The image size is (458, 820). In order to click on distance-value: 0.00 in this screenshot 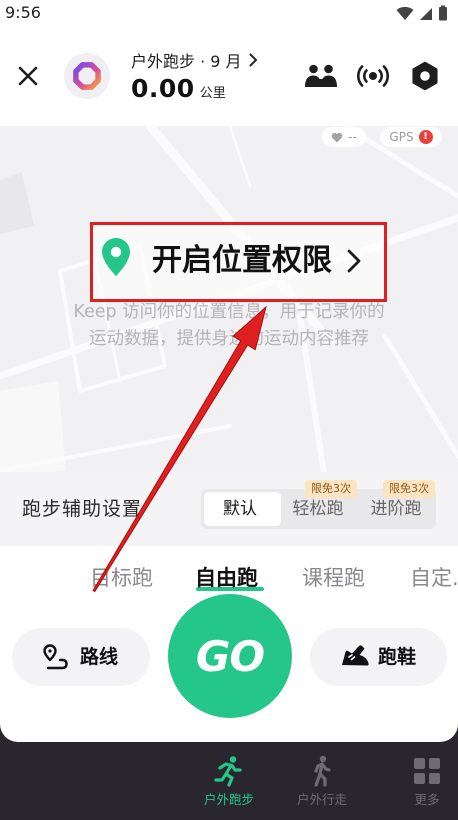, I will do `click(163, 88)`.